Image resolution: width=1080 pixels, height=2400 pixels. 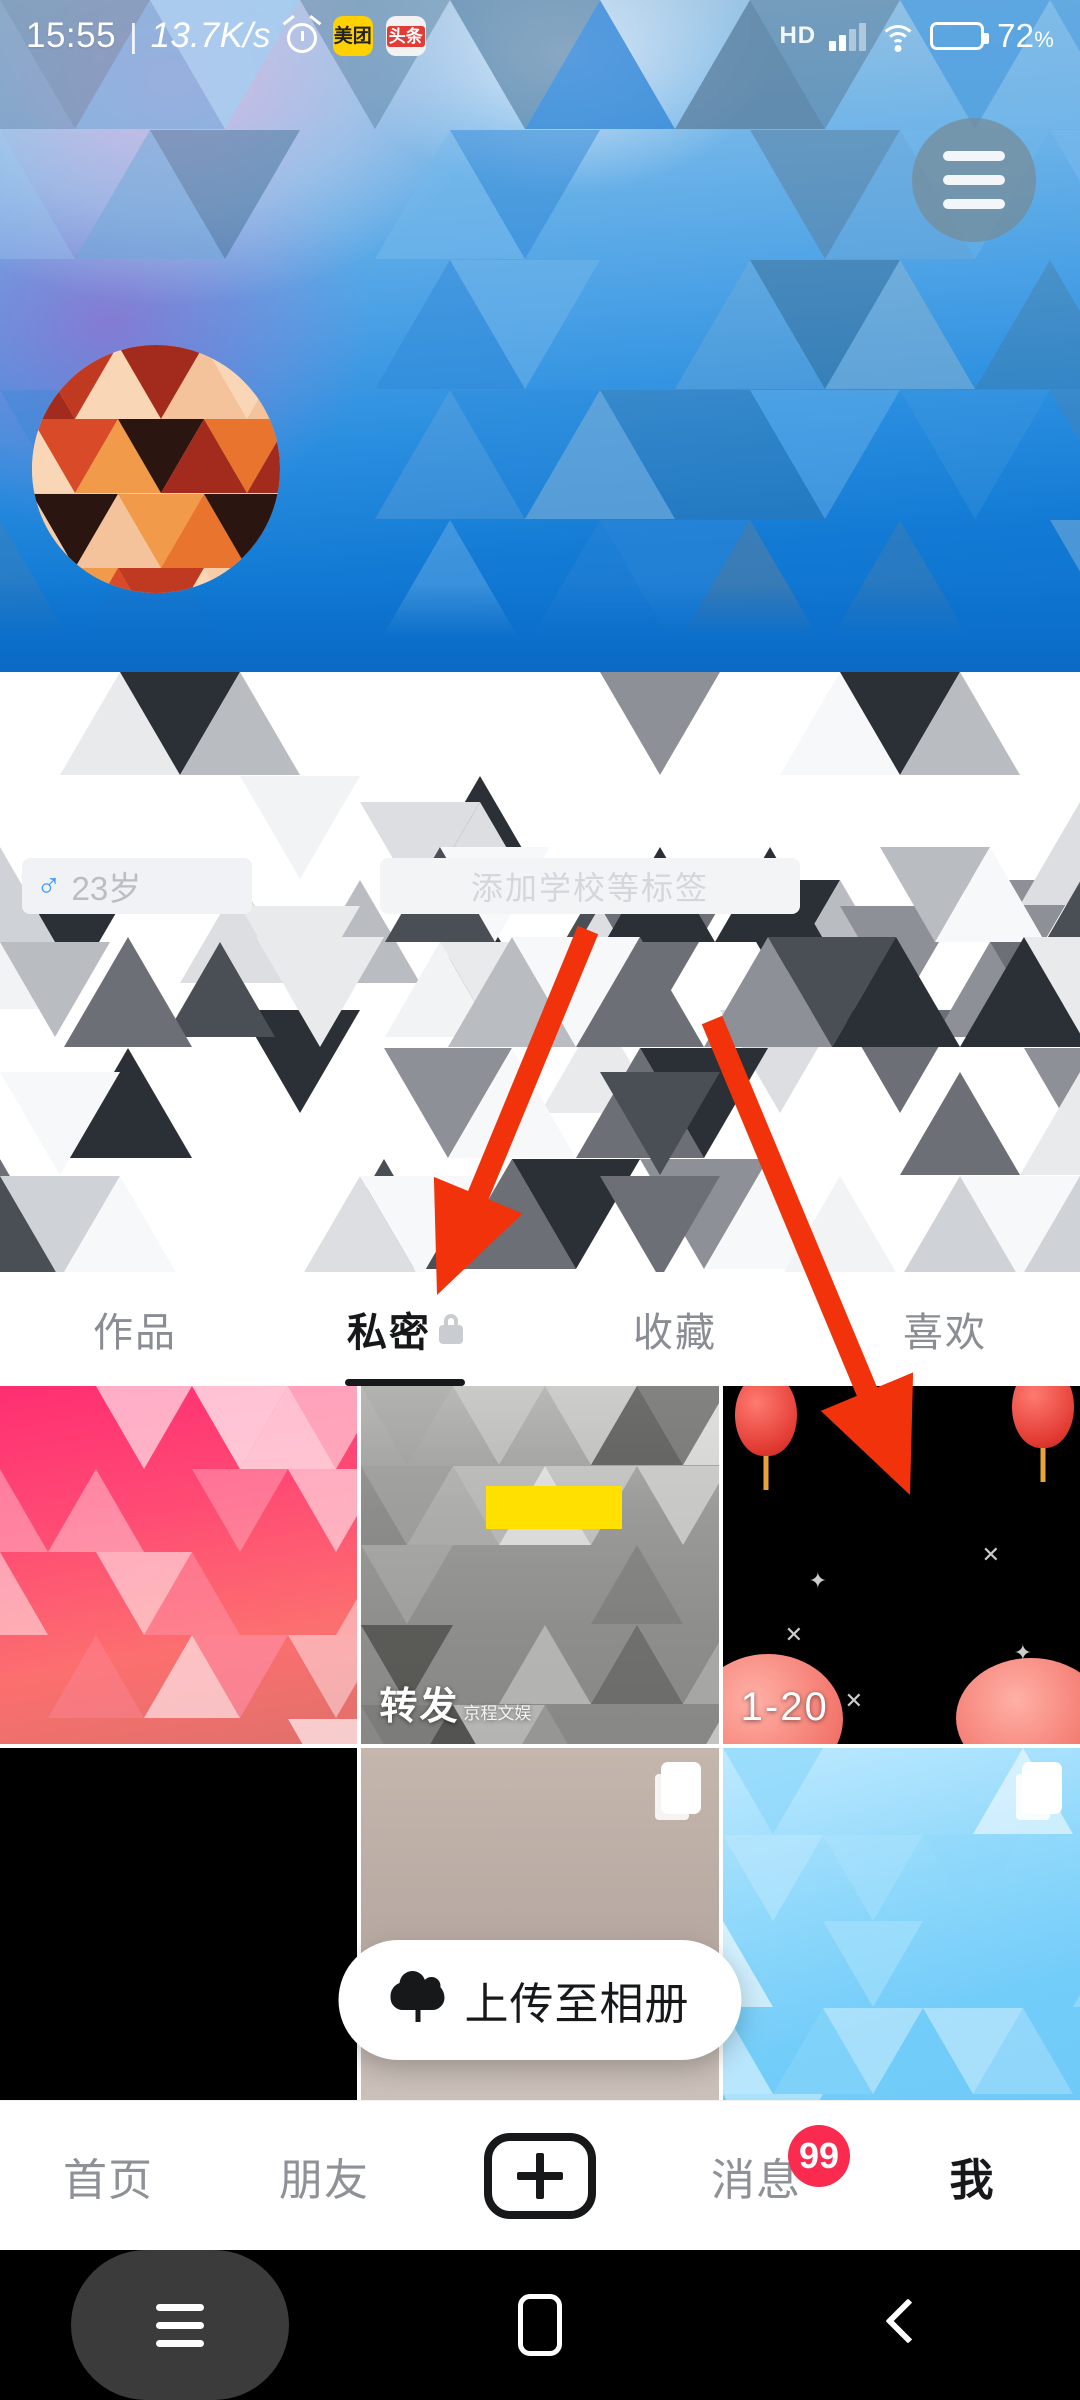 I want to click on tab-likes: 喜欢, so click(x=945, y=1329).